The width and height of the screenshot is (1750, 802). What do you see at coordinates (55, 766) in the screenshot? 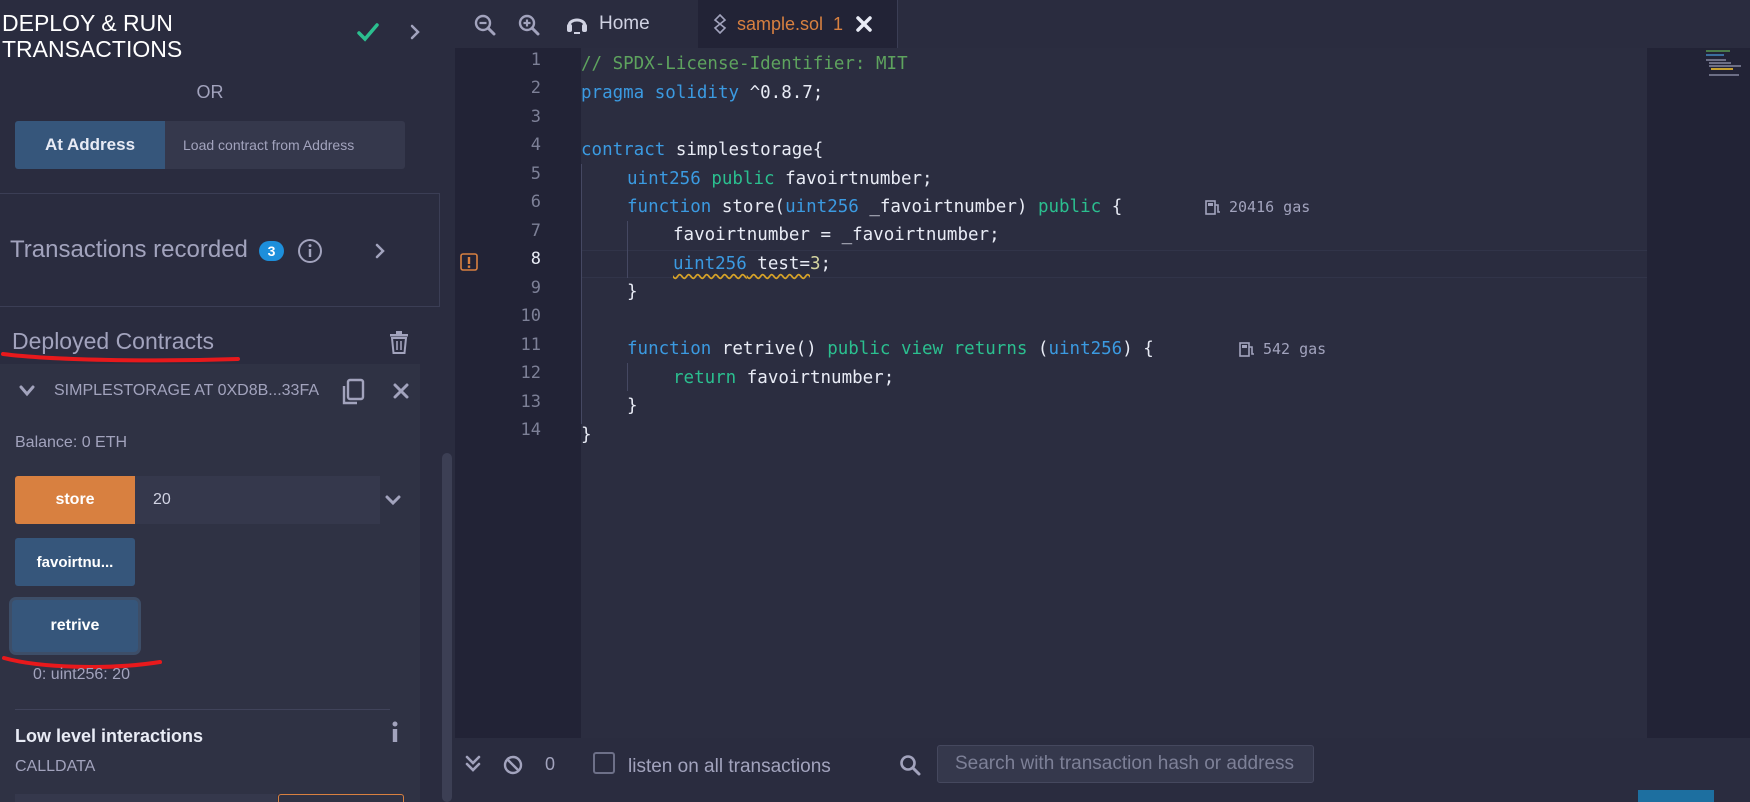
I see `calldata-label: CALLDATA` at bounding box center [55, 766].